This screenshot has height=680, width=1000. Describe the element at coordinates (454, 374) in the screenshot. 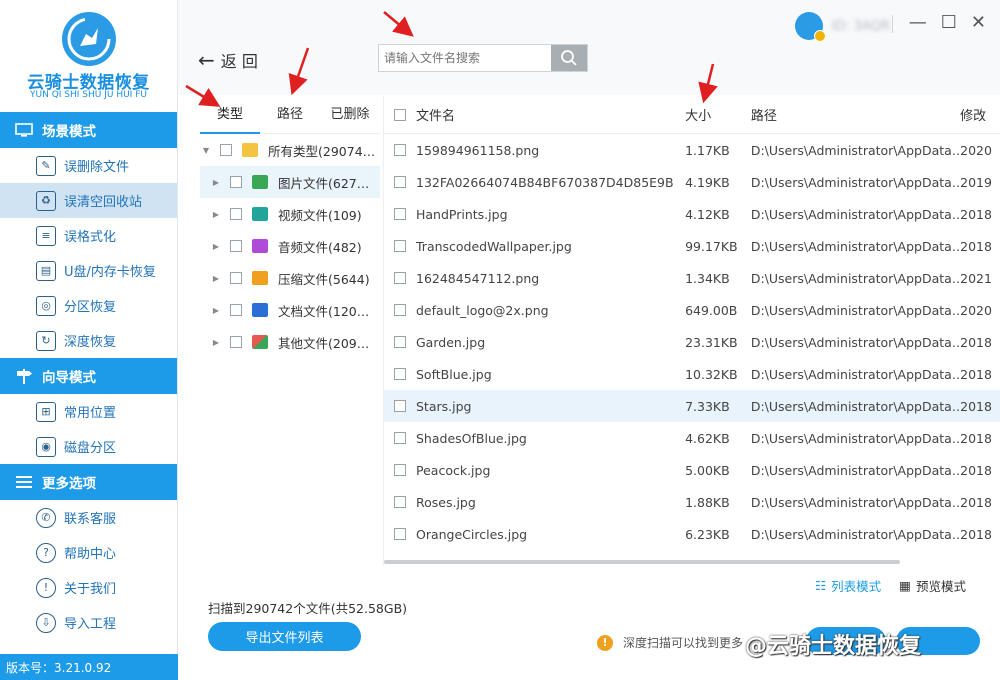

I see `file-name: SoftBlue.jpg` at that location.